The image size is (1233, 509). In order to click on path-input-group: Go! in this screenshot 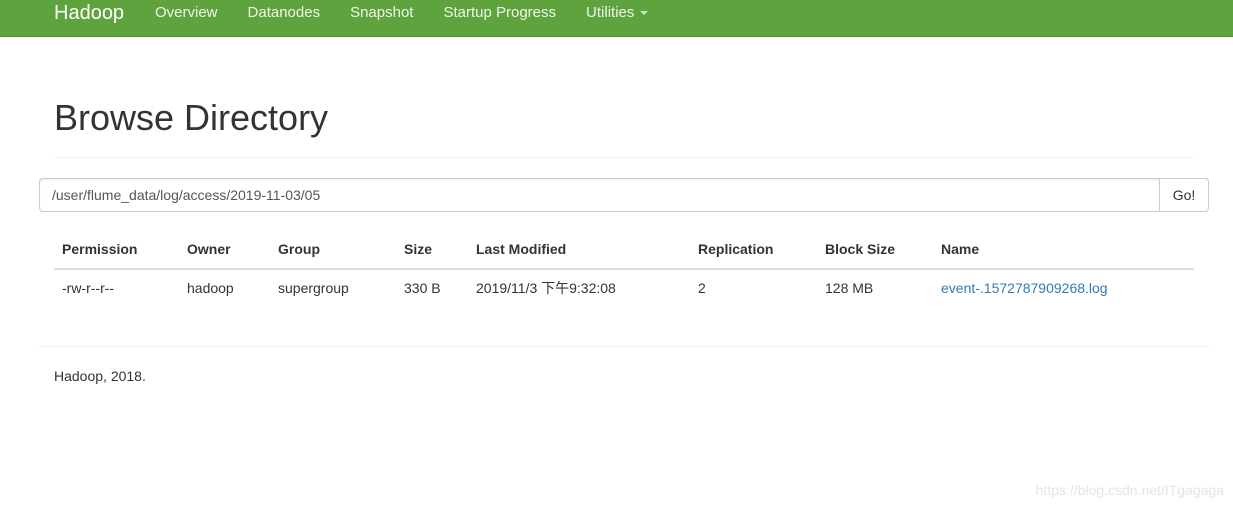, I will do `click(624, 195)`.